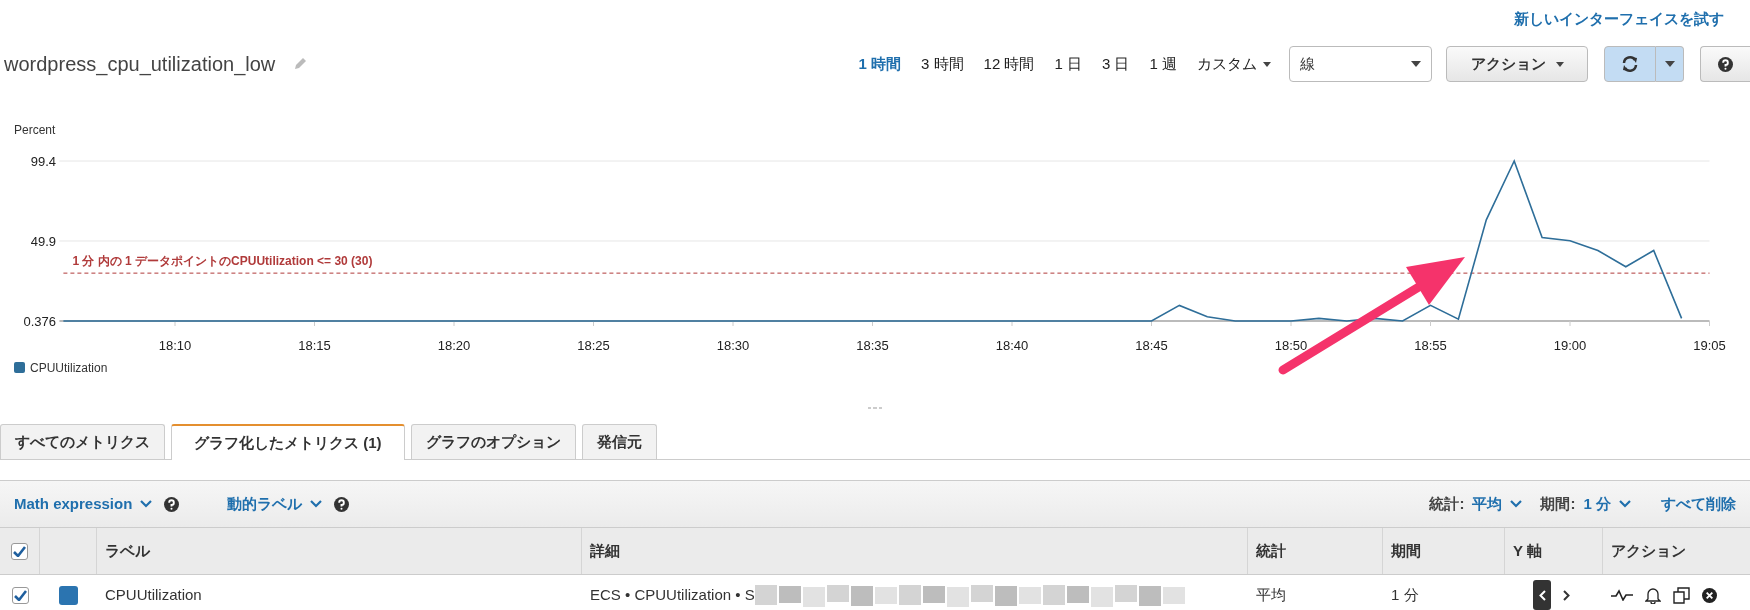 The height and width of the screenshot is (610, 1750). I want to click on column-header: 期間, so click(1406, 551).